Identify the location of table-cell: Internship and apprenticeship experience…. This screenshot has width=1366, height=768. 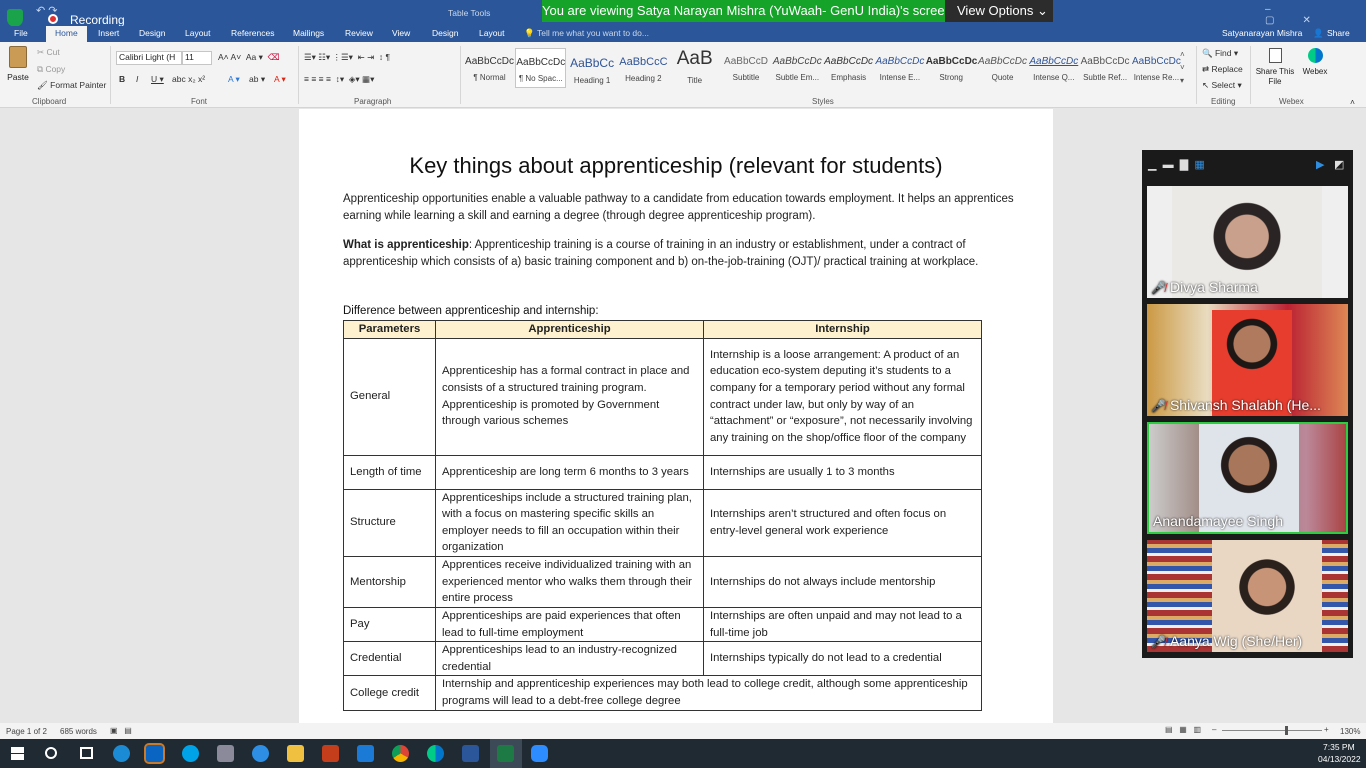
(708, 693).